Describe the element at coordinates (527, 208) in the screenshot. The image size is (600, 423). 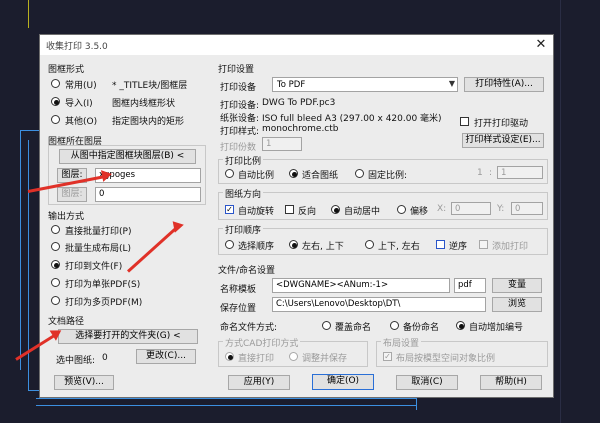
I see `y-offset-input: 0` at that location.